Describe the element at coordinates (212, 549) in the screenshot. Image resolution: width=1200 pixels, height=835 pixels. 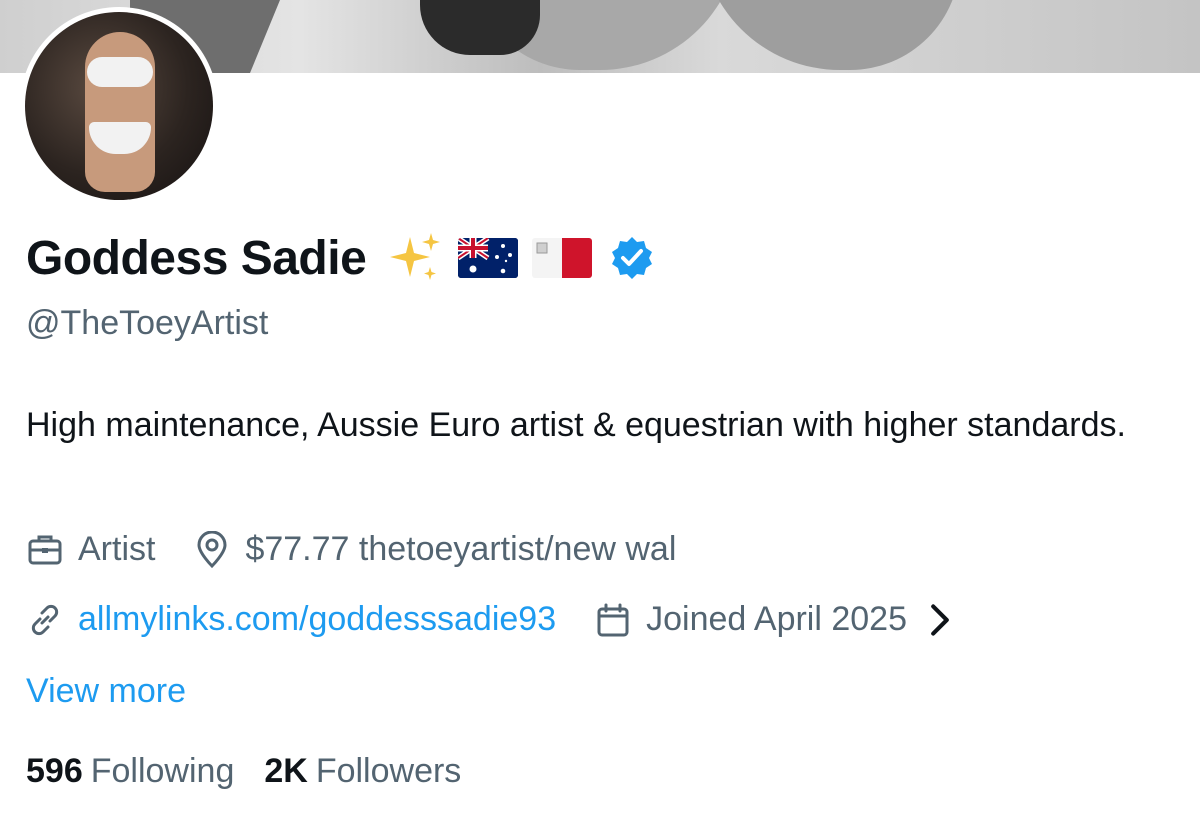
I see `location-pin-icon` at that location.